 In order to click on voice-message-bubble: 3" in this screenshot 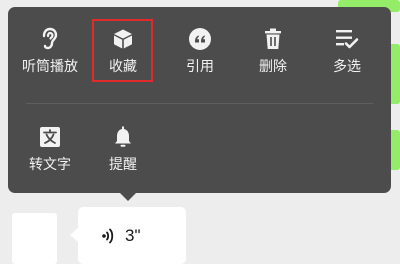, I will do `click(132, 235)`.